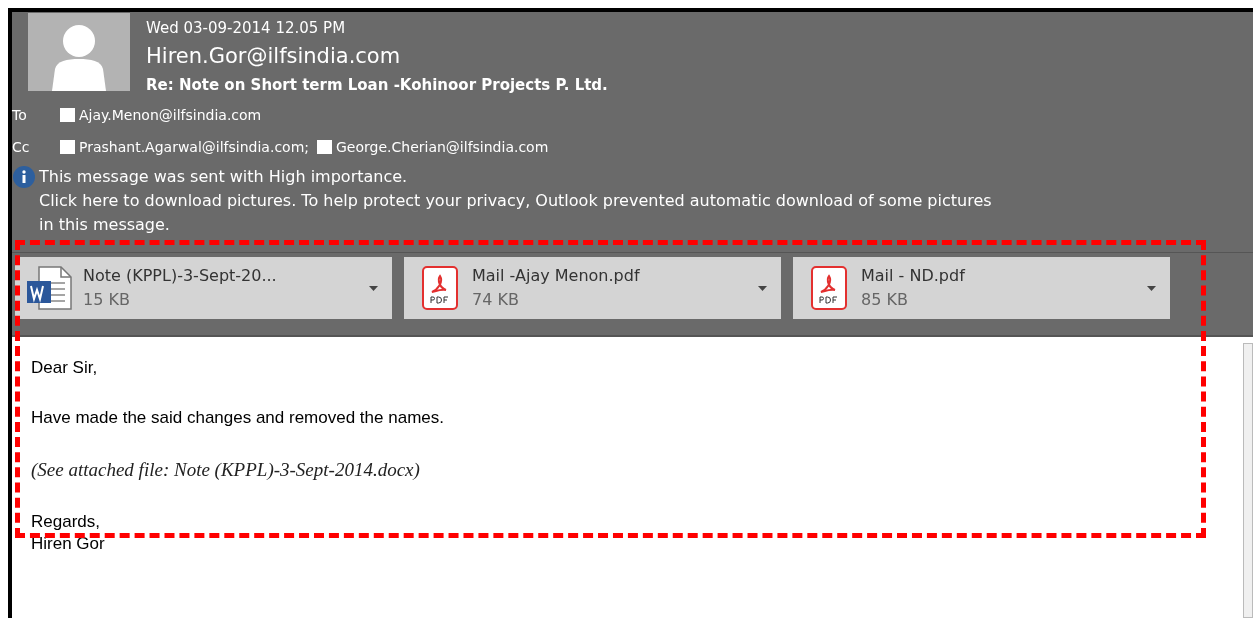 The image size is (1253, 618). I want to click on recipient-address: George.Cherian@ilfsindia.com, so click(442, 147).